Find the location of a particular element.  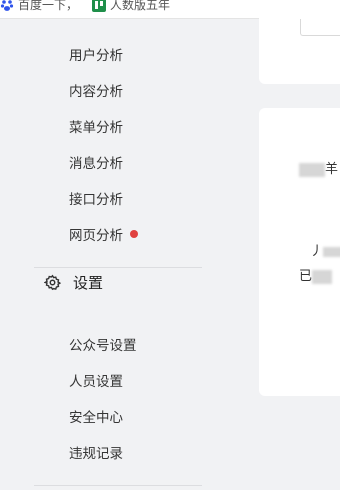

sidebar-item-label: 安全中心 is located at coordinates (96, 418).